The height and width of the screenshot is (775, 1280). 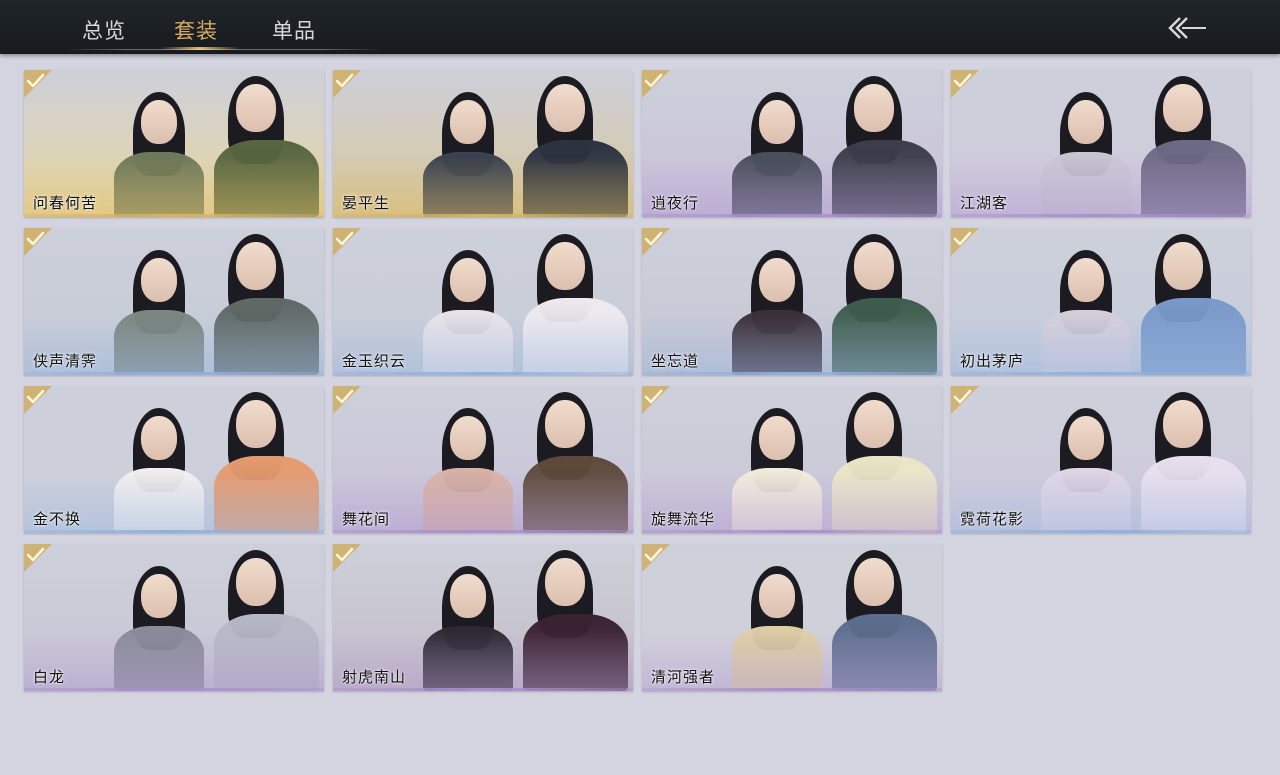 What do you see at coordinates (65, 203) in the screenshot?
I see `outfit-name: 问春何苦` at bounding box center [65, 203].